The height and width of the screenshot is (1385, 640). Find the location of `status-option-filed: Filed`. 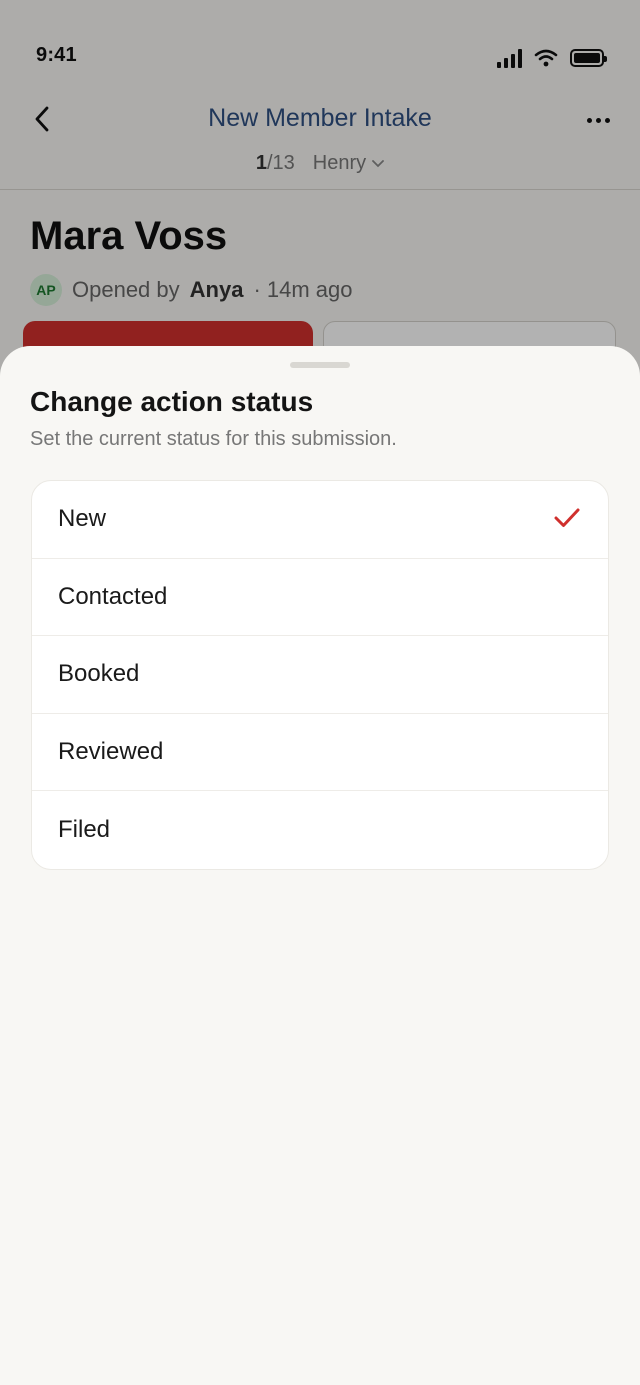

status-option-filed: Filed is located at coordinates (320, 830).